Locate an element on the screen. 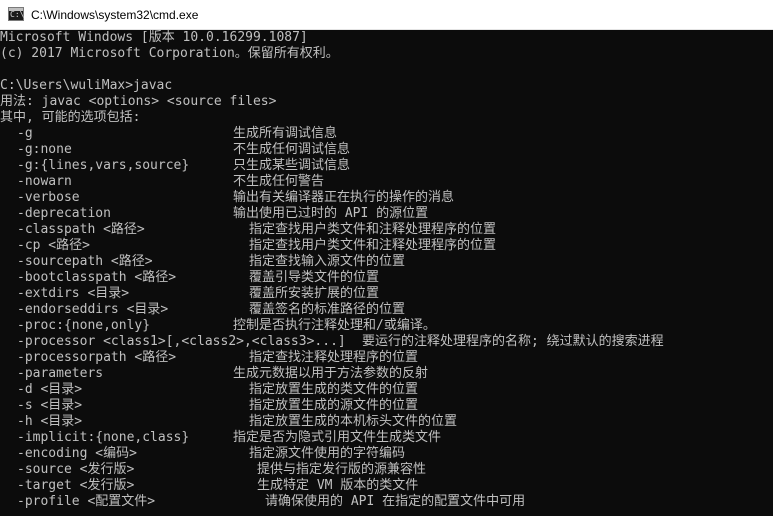 The width and height of the screenshot is (773, 516). option-row: -d <目录> 指定放置生成的类文件的位置 is located at coordinates (209, 390).